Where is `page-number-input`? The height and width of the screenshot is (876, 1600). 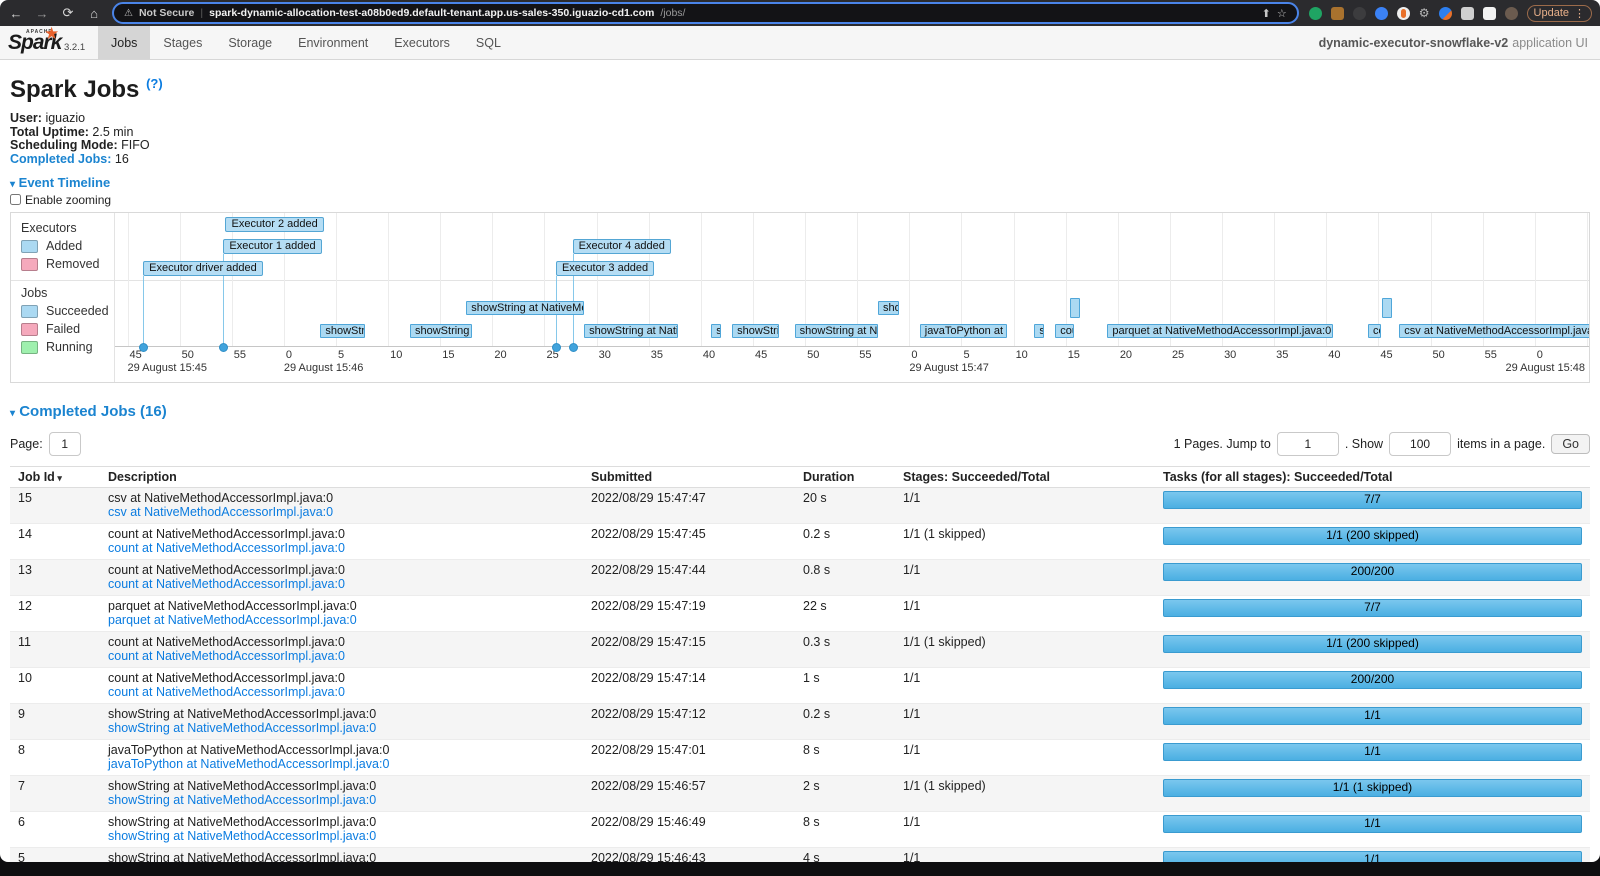
page-number-input is located at coordinates (64, 443).